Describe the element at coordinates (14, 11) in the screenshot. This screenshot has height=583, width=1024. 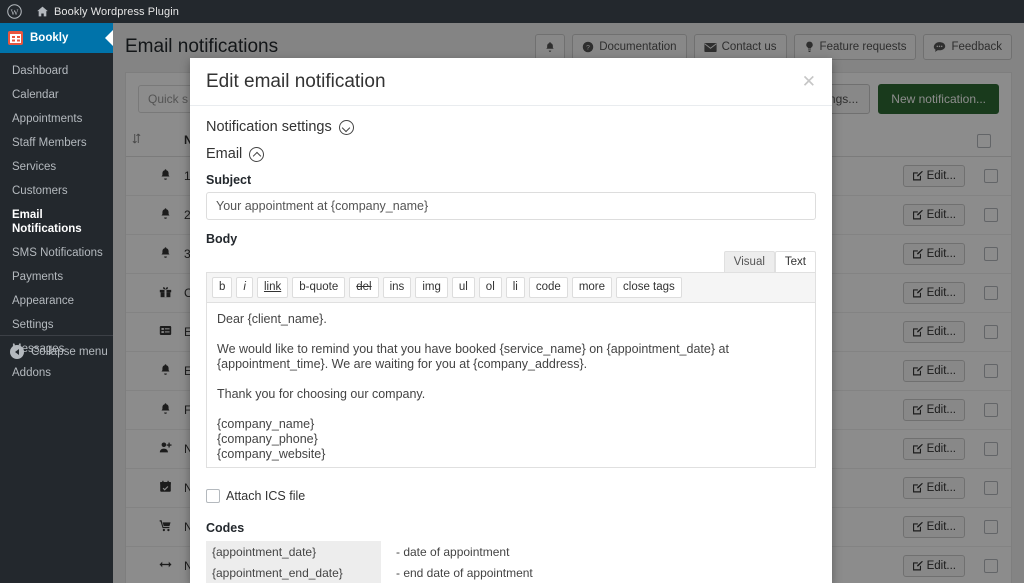
I see `wp-logo-menu: W` at that location.